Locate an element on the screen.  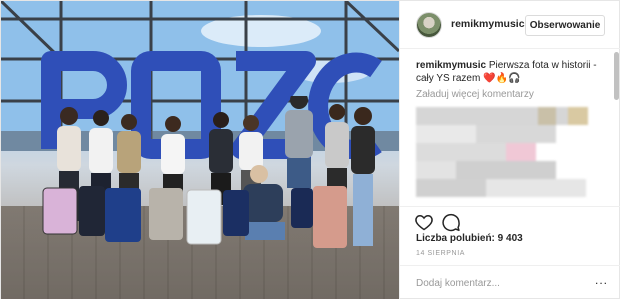
heart-icon is located at coordinates (424, 222).